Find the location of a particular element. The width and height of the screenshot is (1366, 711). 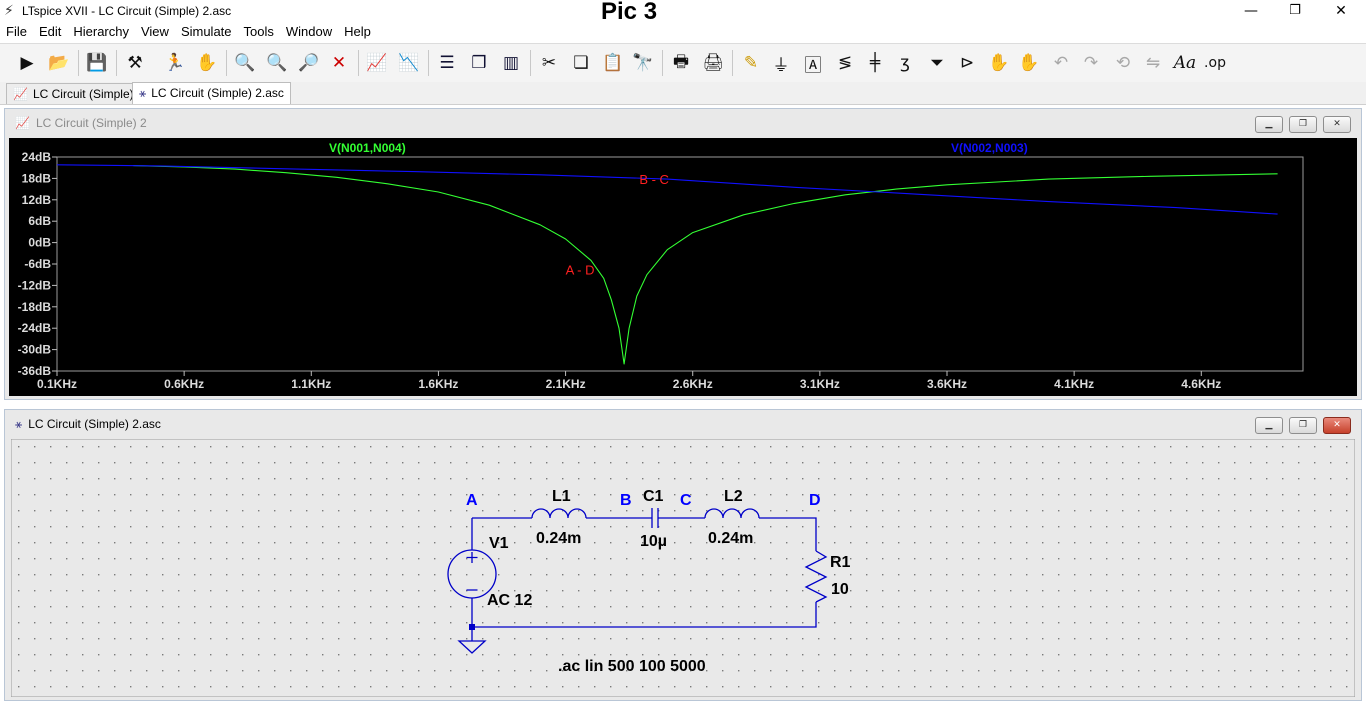

x-tick-label: 2.1KHz is located at coordinates (566, 384).